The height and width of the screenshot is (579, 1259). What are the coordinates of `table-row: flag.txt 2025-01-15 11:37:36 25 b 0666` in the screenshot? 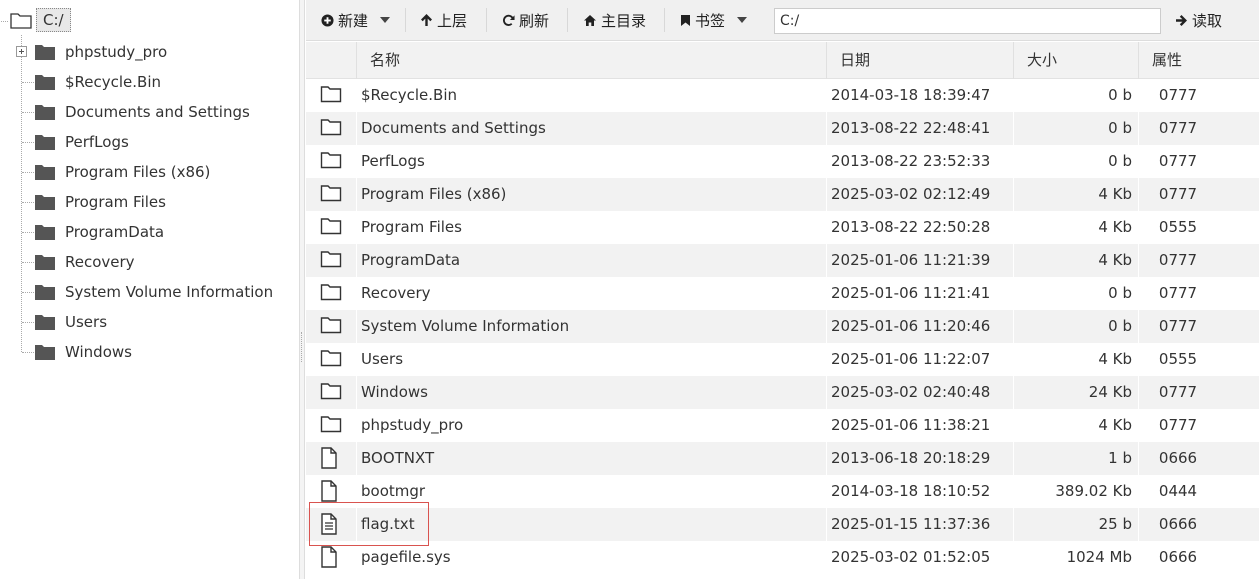 It's located at (782, 524).